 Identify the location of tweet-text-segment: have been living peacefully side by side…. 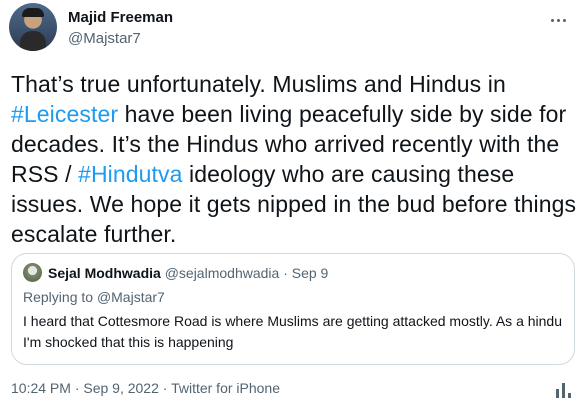
(342, 114).